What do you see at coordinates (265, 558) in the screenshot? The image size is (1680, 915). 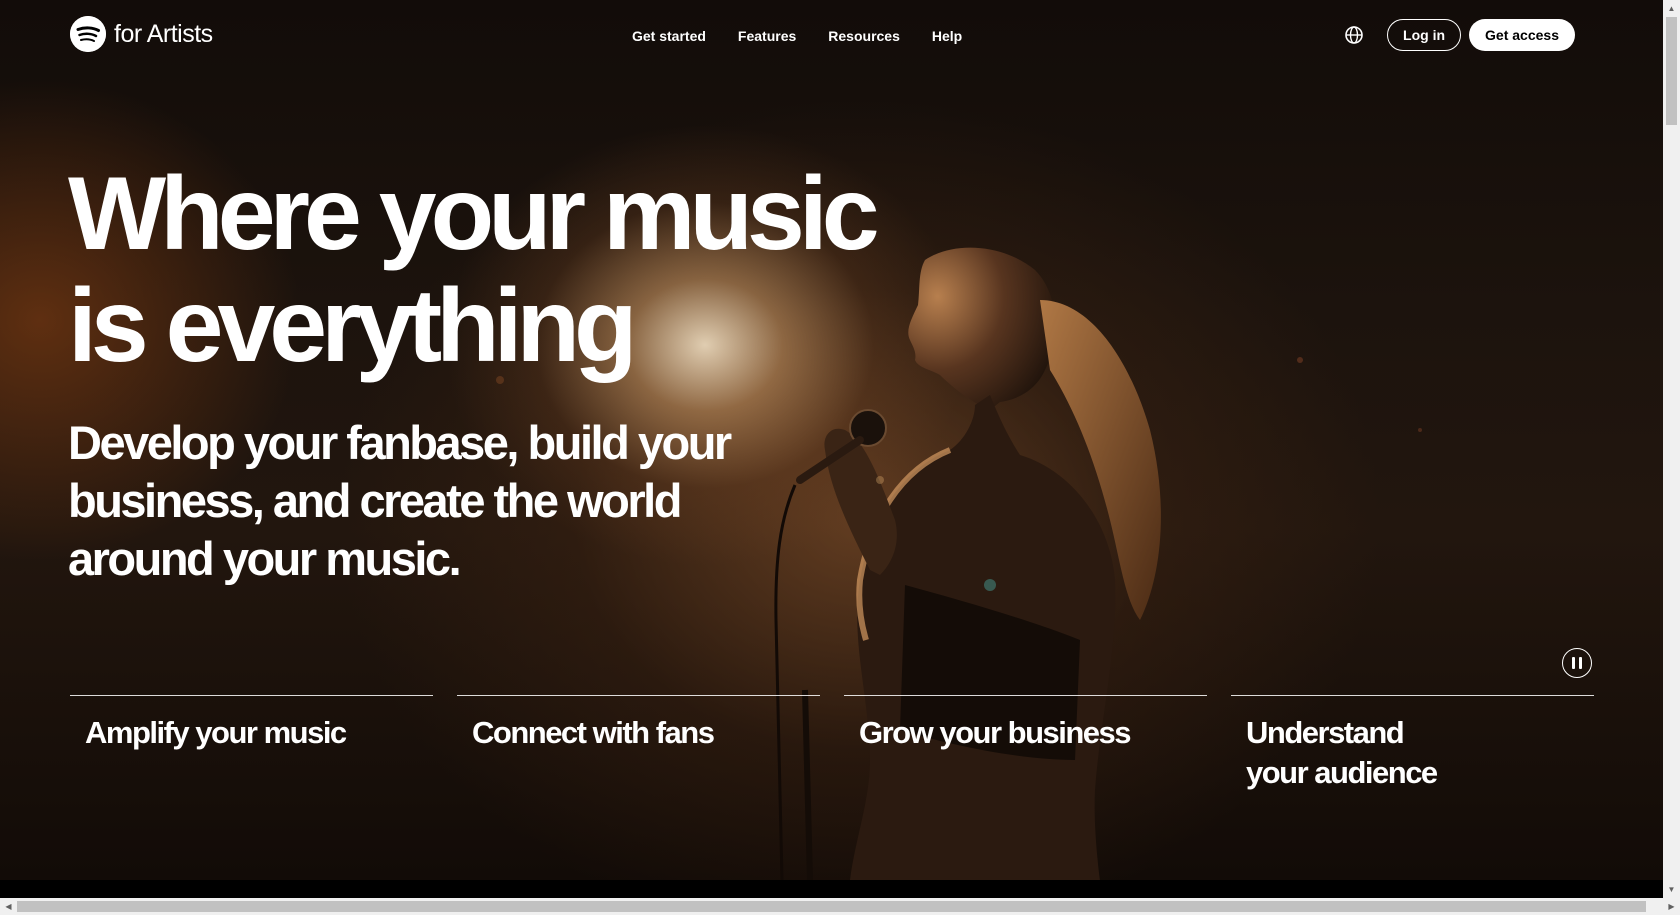 I see `hero-subtitle-line-3: around your music.` at bounding box center [265, 558].